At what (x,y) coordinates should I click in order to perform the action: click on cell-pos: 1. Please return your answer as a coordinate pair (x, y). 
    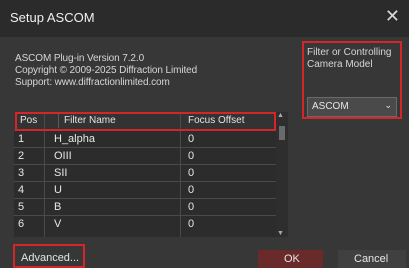
    Looking at the image, I should click on (21, 139).